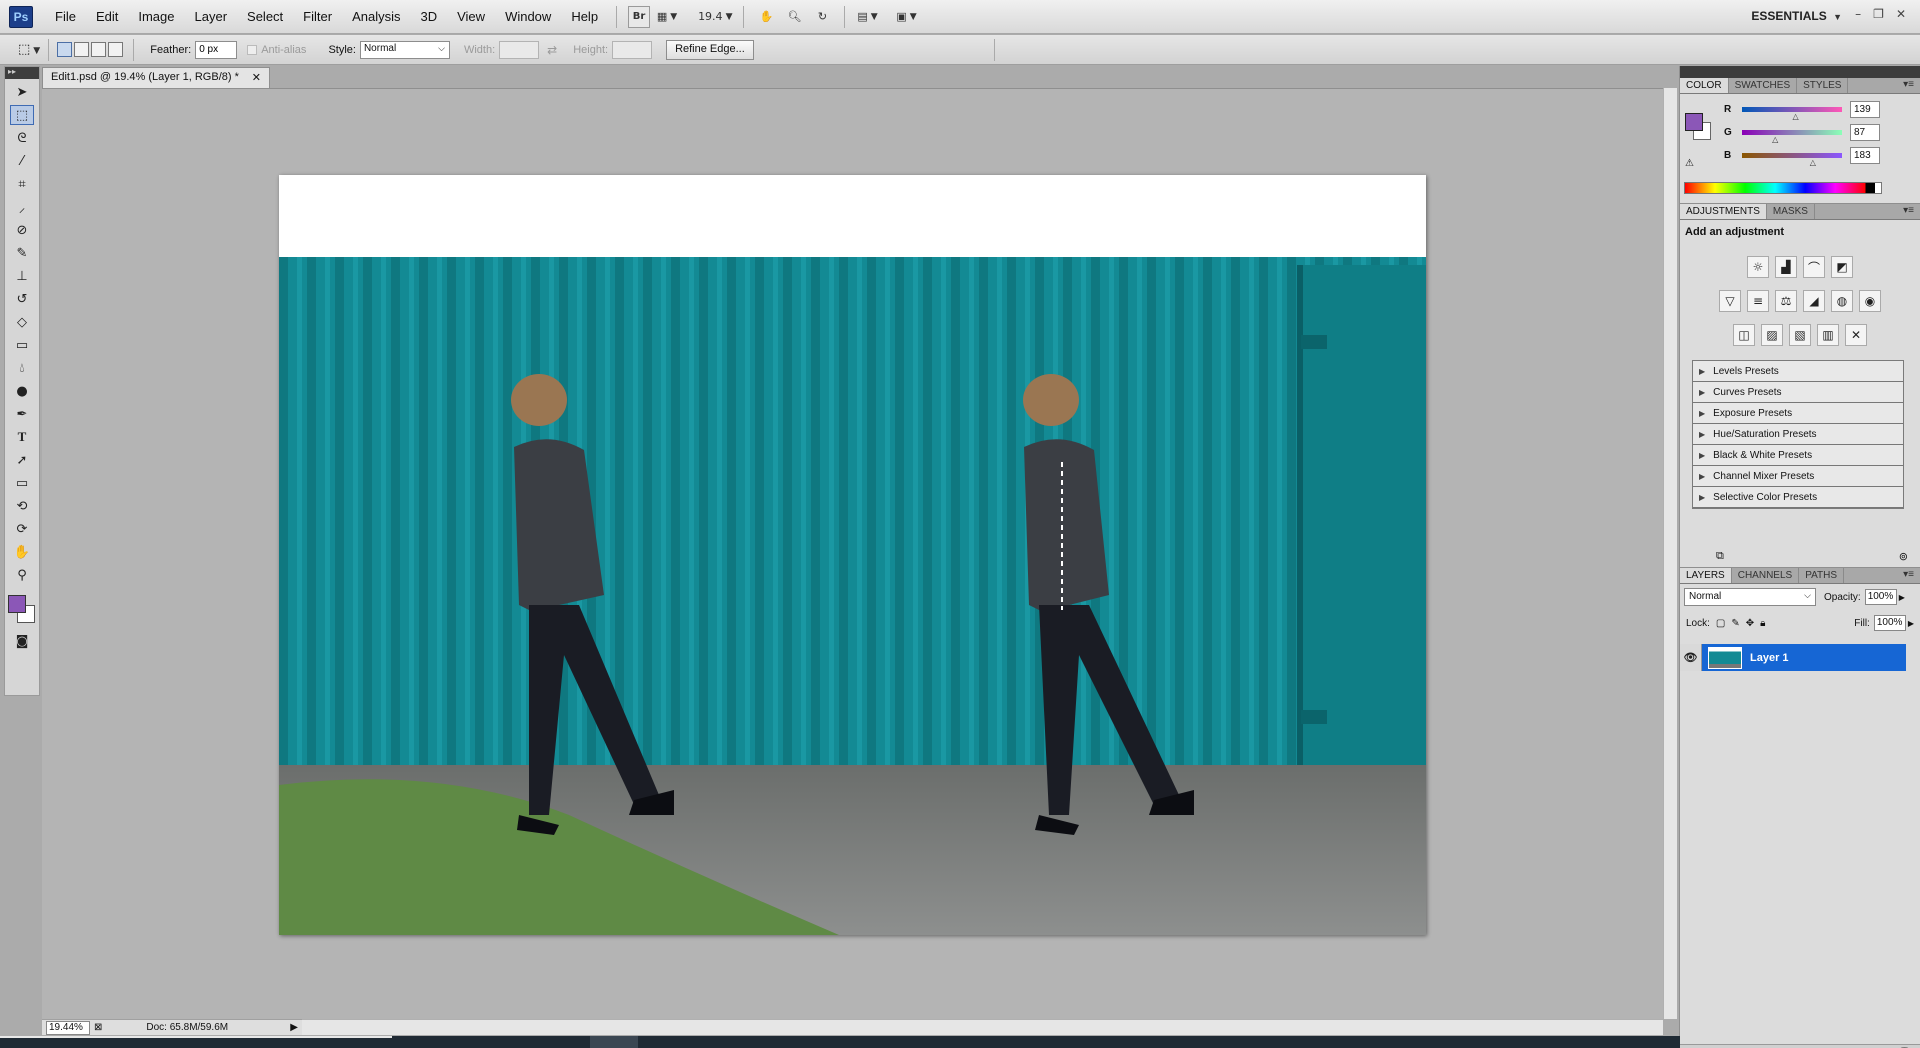 This screenshot has width=1920, height=1048. I want to click on hand-tool: ✋, so click(22, 552).